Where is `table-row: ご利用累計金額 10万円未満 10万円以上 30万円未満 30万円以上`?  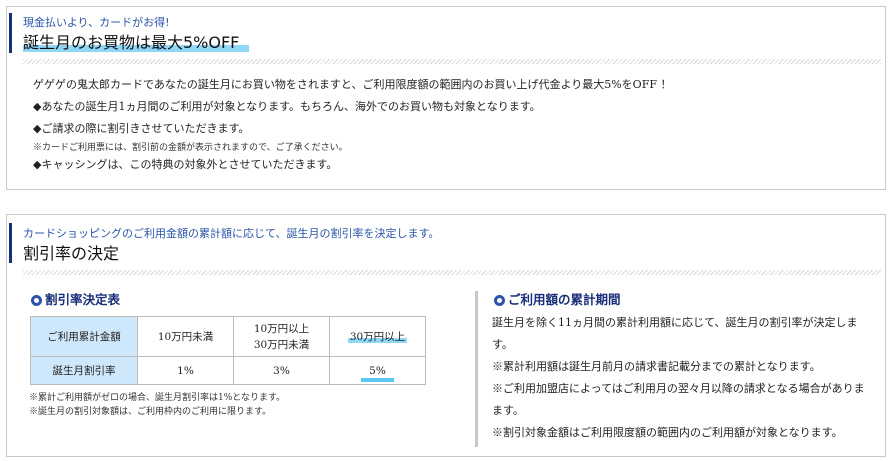 table-row: ご利用累計金額 10万円未満 10万円以上 30万円未満 30万円以上 is located at coordinates (228, 336).